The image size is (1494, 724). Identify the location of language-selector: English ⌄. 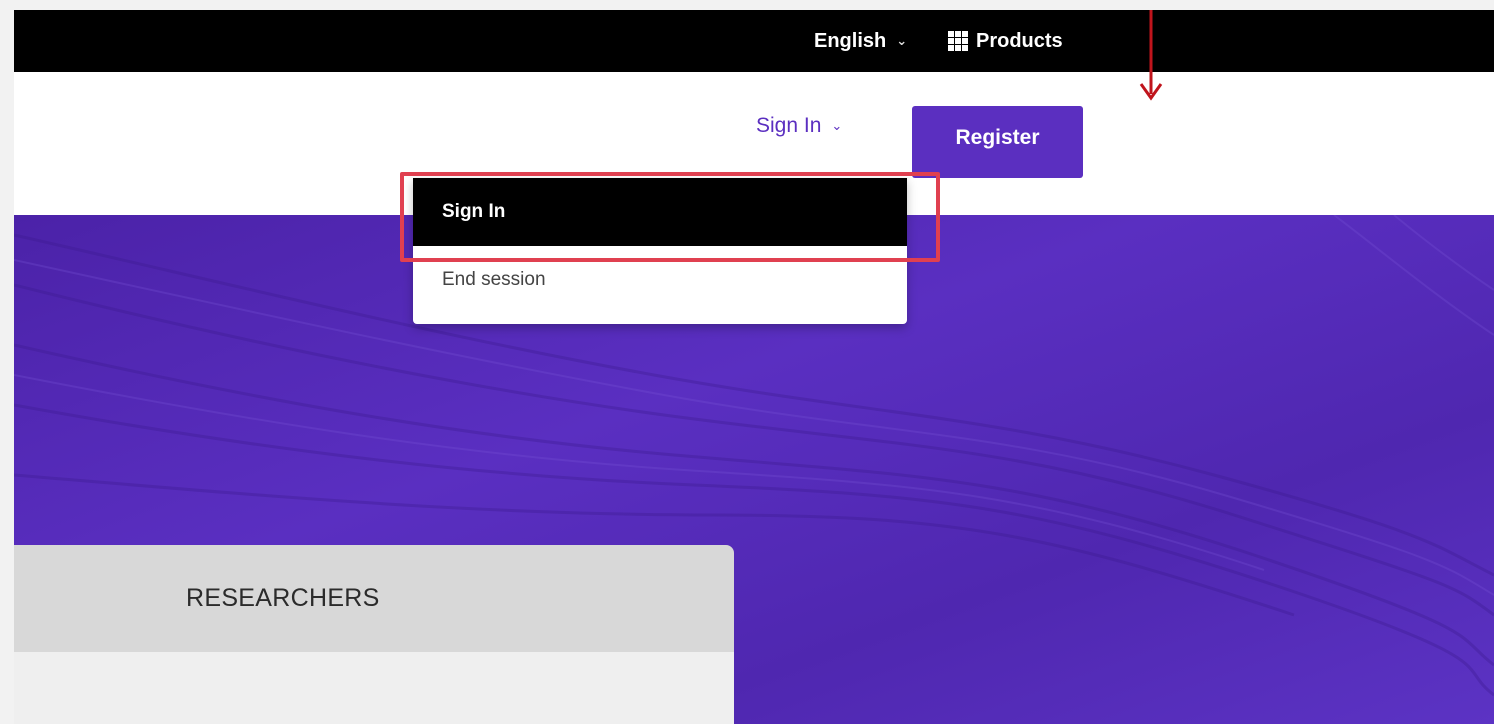
(860, 41).